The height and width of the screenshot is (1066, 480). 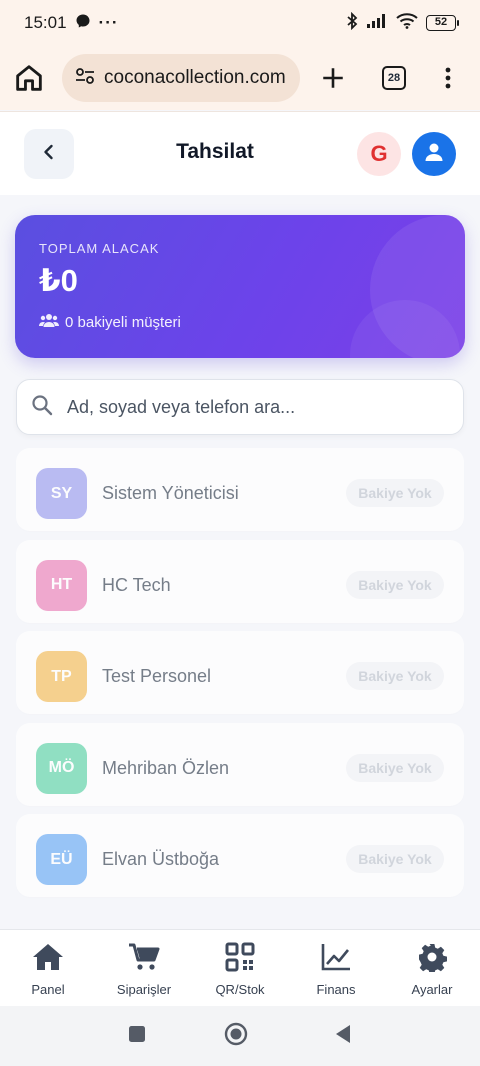 I want to click on list-item: SY Sistem Yöneticisi Bakiye Yok, so click(x=240, y=489).